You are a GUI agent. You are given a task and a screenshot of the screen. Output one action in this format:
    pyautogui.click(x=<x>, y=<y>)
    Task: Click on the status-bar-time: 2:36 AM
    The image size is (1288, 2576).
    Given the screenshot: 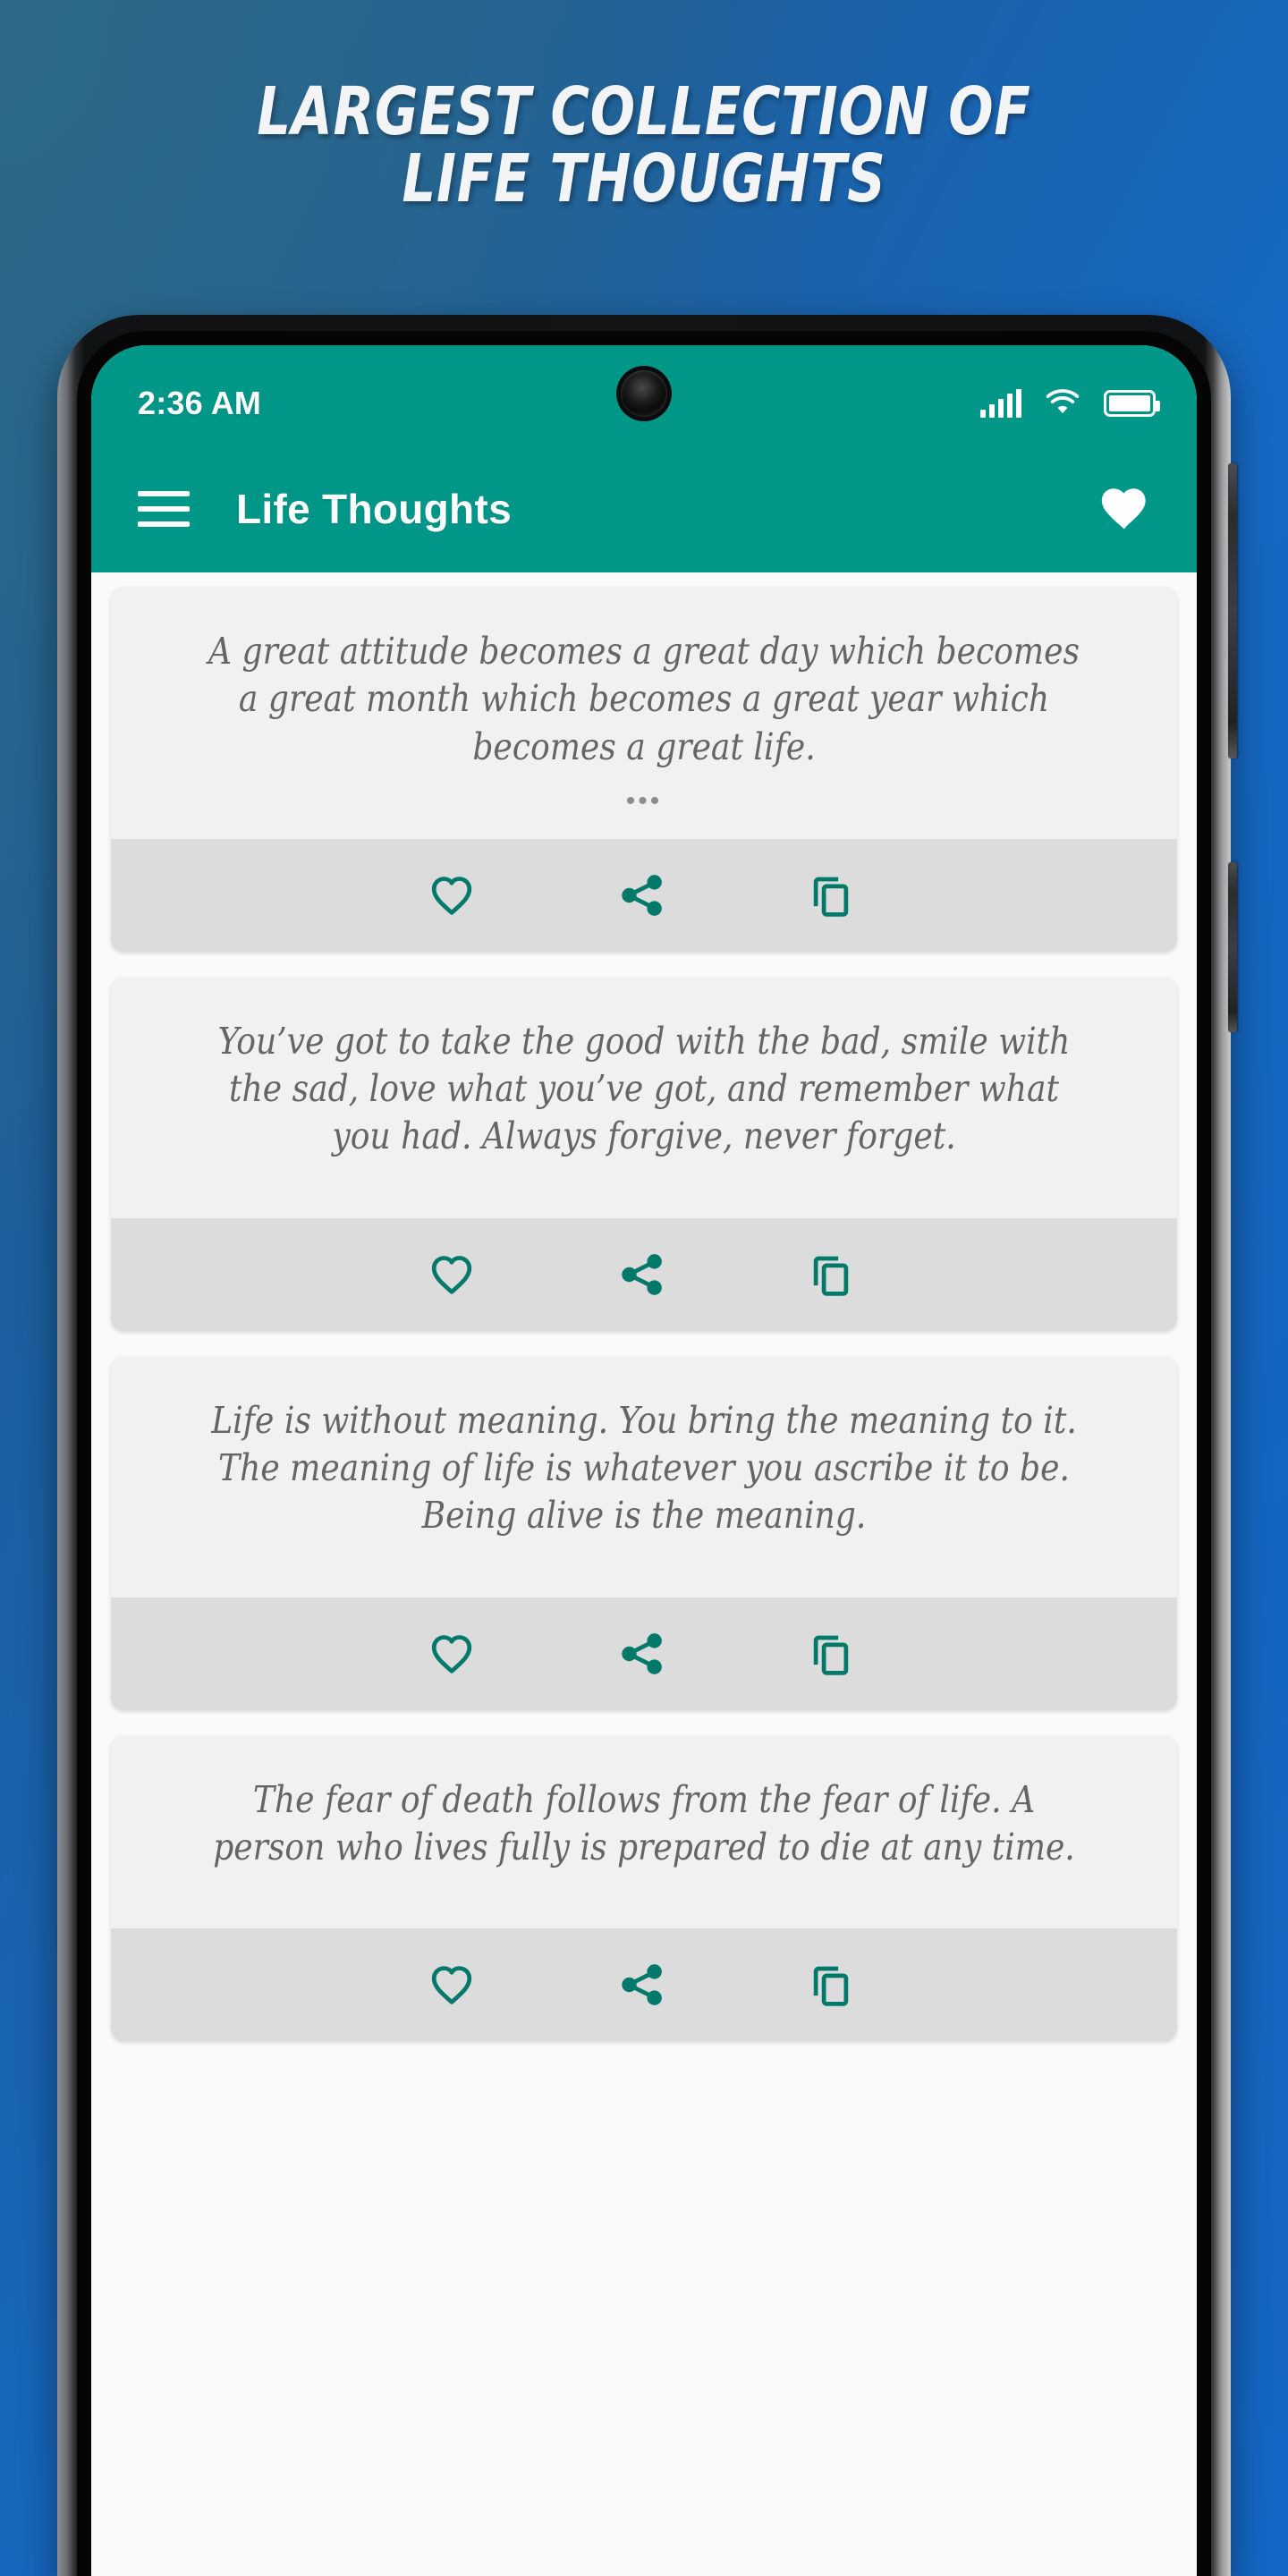 What is the action you would take?
    pyautogui.click(x=200, y=403)
    